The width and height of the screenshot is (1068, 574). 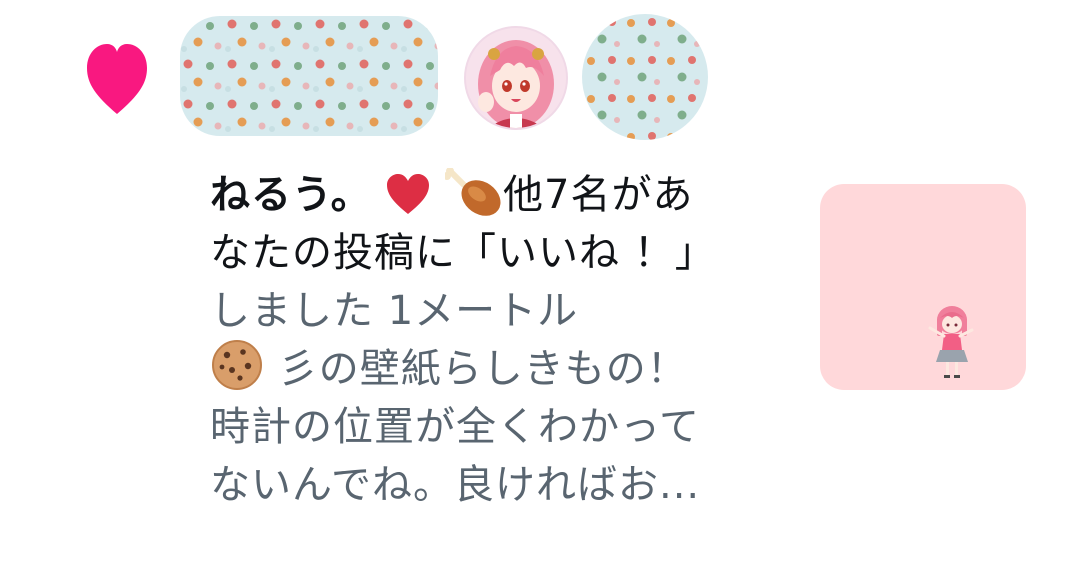 I want to click on redacted-avatars, so click(x=309, y=76).